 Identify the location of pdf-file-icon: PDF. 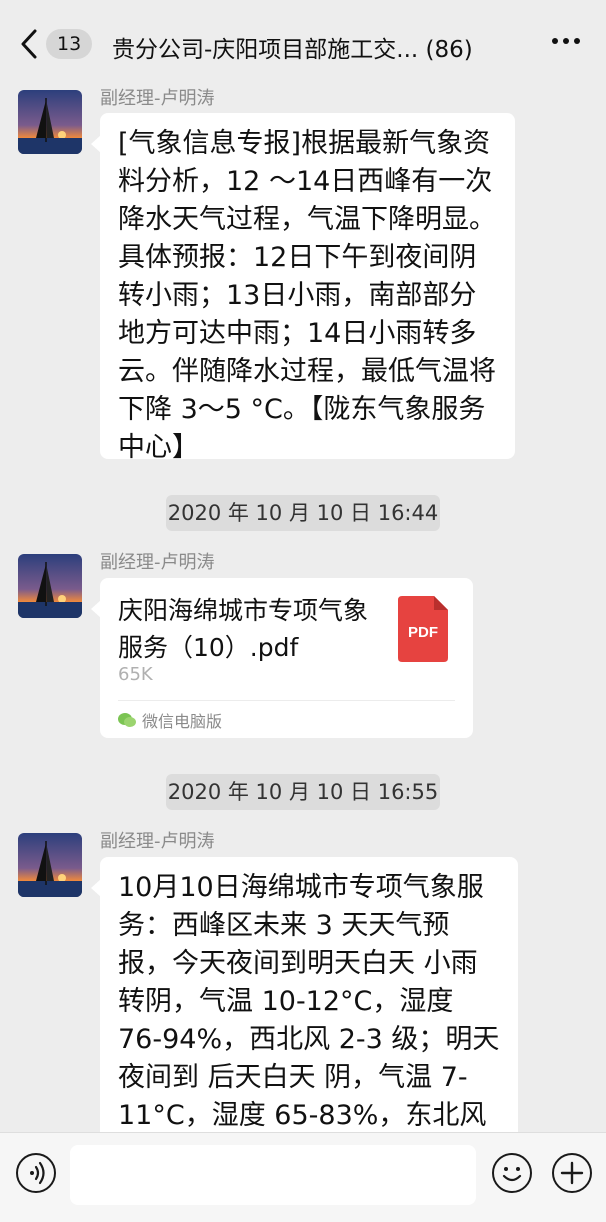
(423, 629).